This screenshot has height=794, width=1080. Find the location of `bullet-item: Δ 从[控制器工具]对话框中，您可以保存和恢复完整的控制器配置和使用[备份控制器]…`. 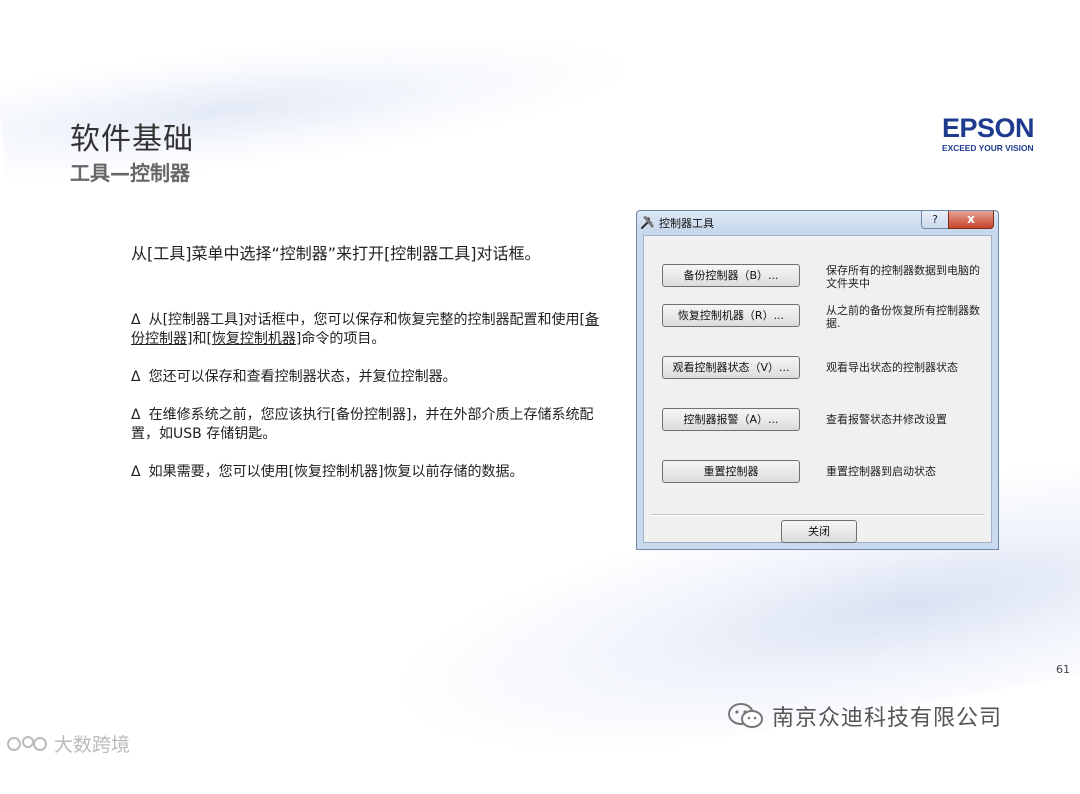

bullet-item: Δ 从[控制器工具]对话框中，您可以保存和恢复完整的控制器配置和使用[备份控制器]… is located at coordinates (366, 330).